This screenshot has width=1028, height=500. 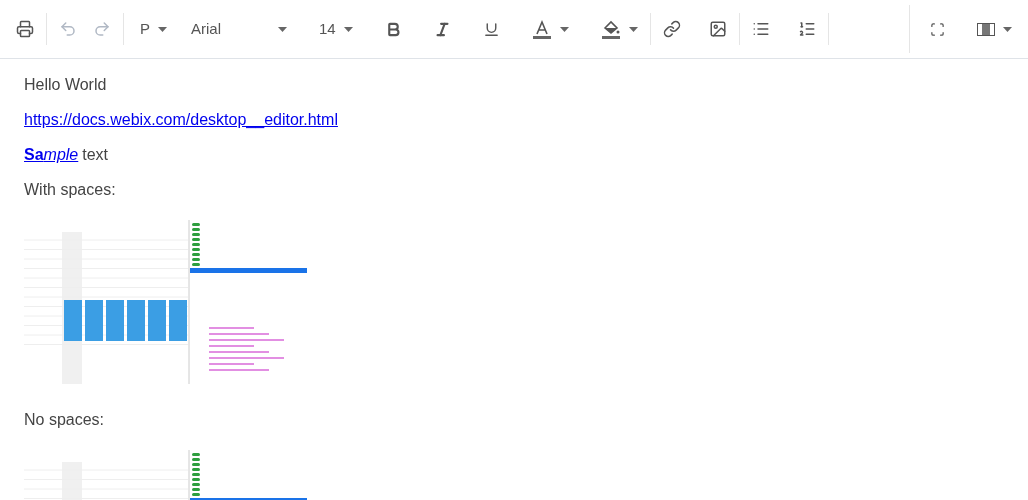 I want to click on numbered-list-icon, so click(x=806, y=29).